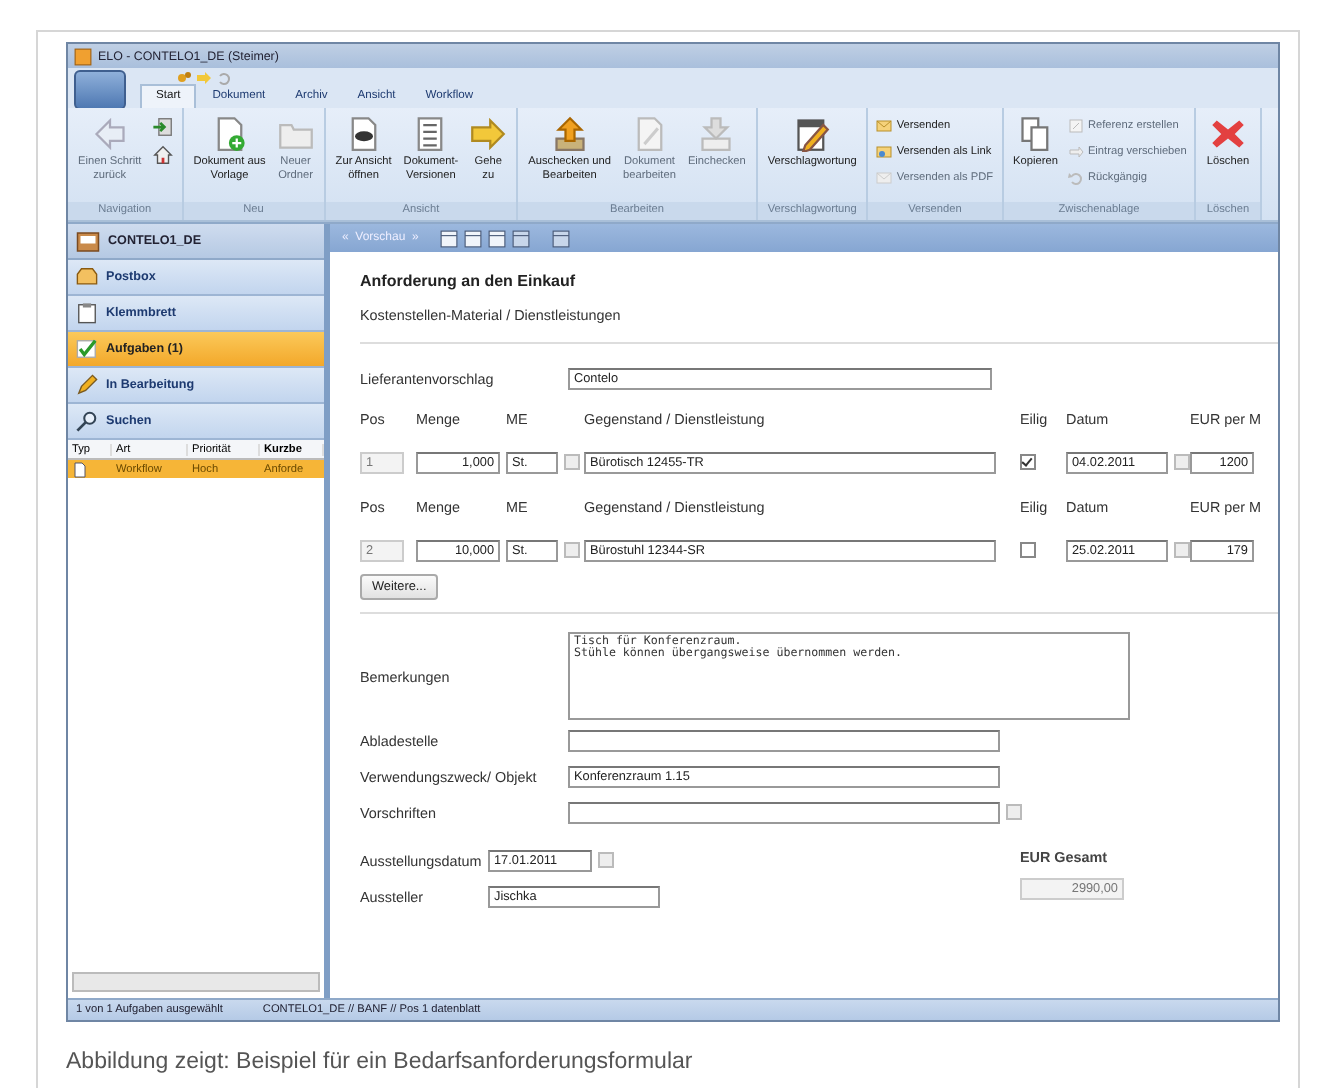 This screenshot has height=1088, width=1336. I want to click on form-title: Anforderung an den Einkauf, so click(469, 281).